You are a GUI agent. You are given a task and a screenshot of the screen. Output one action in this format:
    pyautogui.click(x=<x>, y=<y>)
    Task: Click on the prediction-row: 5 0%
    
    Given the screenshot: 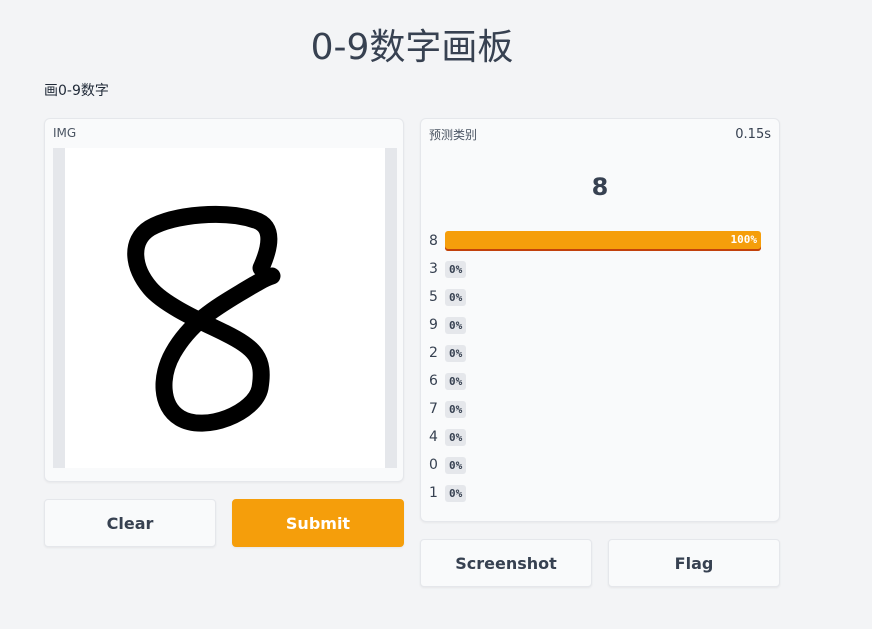 What is the action you would take?
    pyautogui.click(x=601, y=297)
    